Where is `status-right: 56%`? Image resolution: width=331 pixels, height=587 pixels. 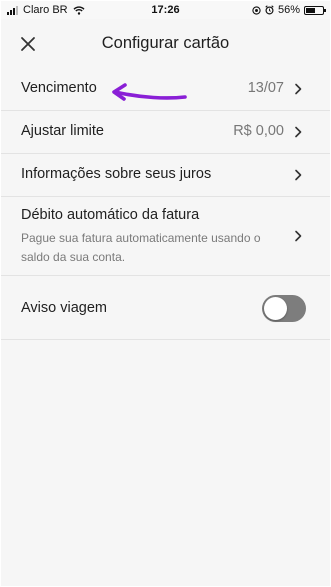 status-right: 56% is located at coordinates (289, 10).